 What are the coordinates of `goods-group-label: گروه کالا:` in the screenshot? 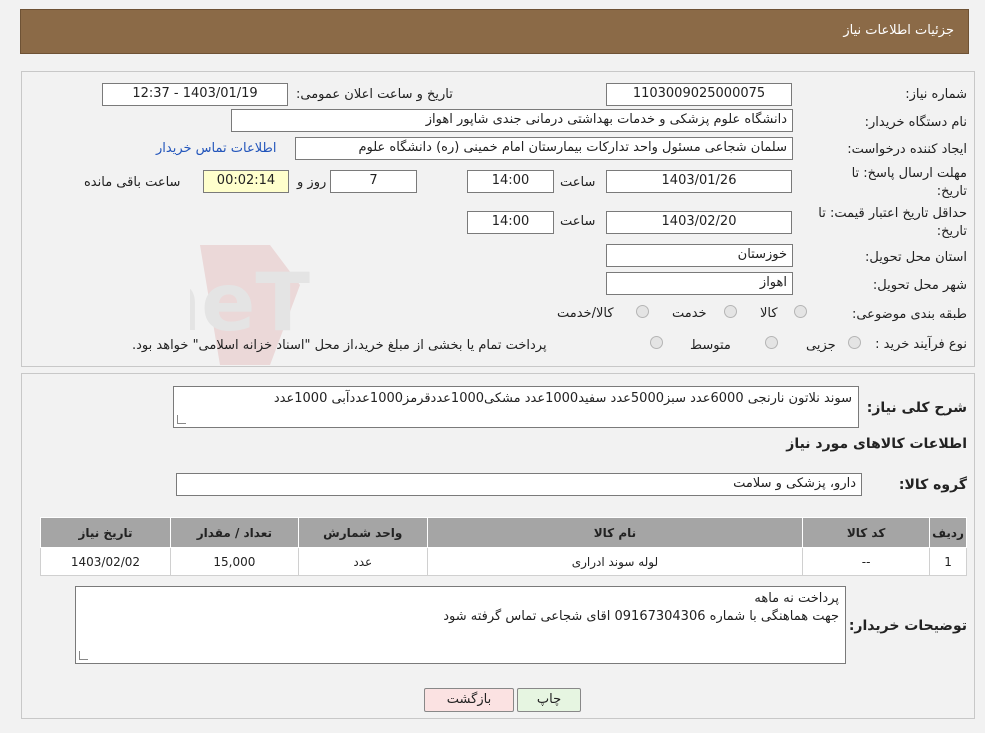 It's located at (932, 485).